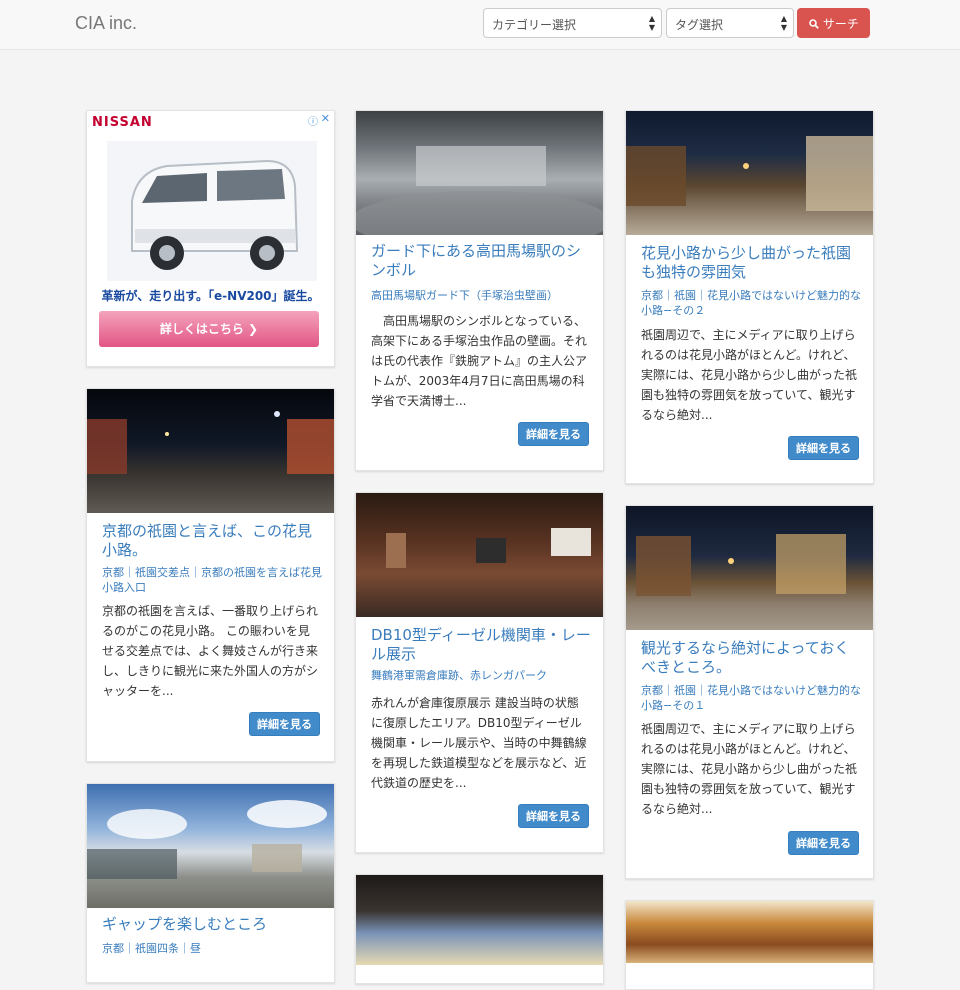 The height and width of the screenshot is (990, 960). I want to click on card-title: 観光するなら絶対によっておくべきところ。, so click(751, 658).